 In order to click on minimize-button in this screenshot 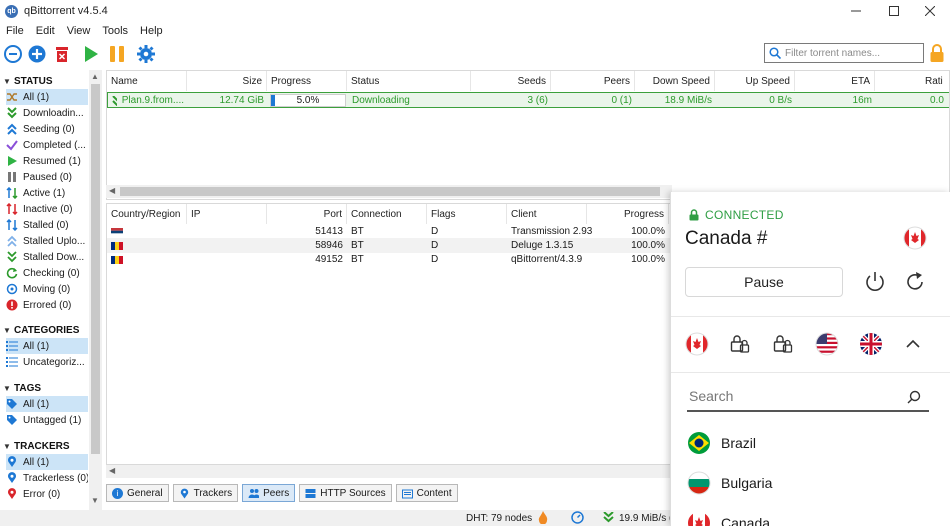, I will do `click(856, 11)`.